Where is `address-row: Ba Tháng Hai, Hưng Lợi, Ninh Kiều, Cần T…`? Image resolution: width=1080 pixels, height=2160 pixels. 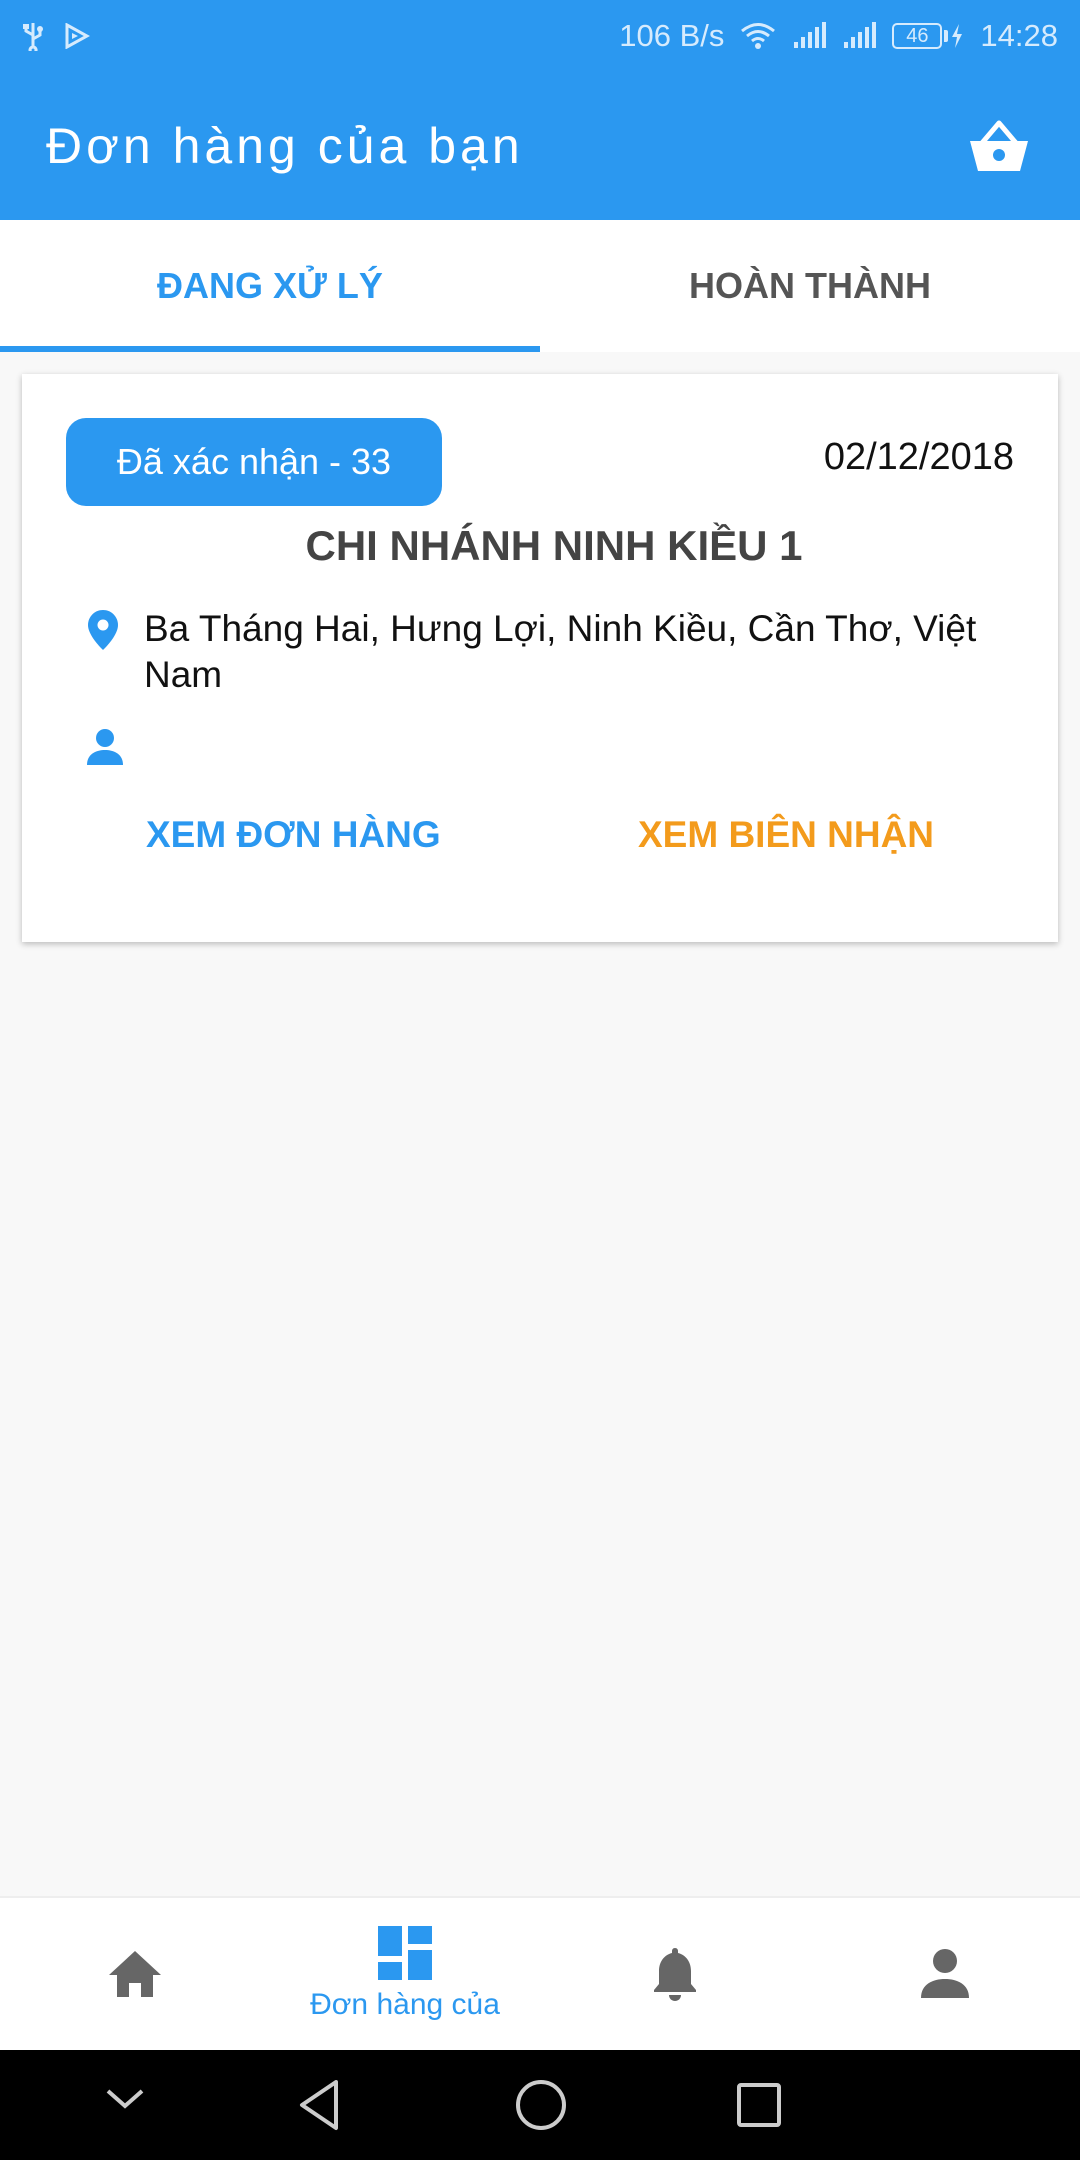
address-row: Ba Tháng Hai, Hưng Lợi, Ninh Kiều, Cần T… is located at coordinates (558, 652).